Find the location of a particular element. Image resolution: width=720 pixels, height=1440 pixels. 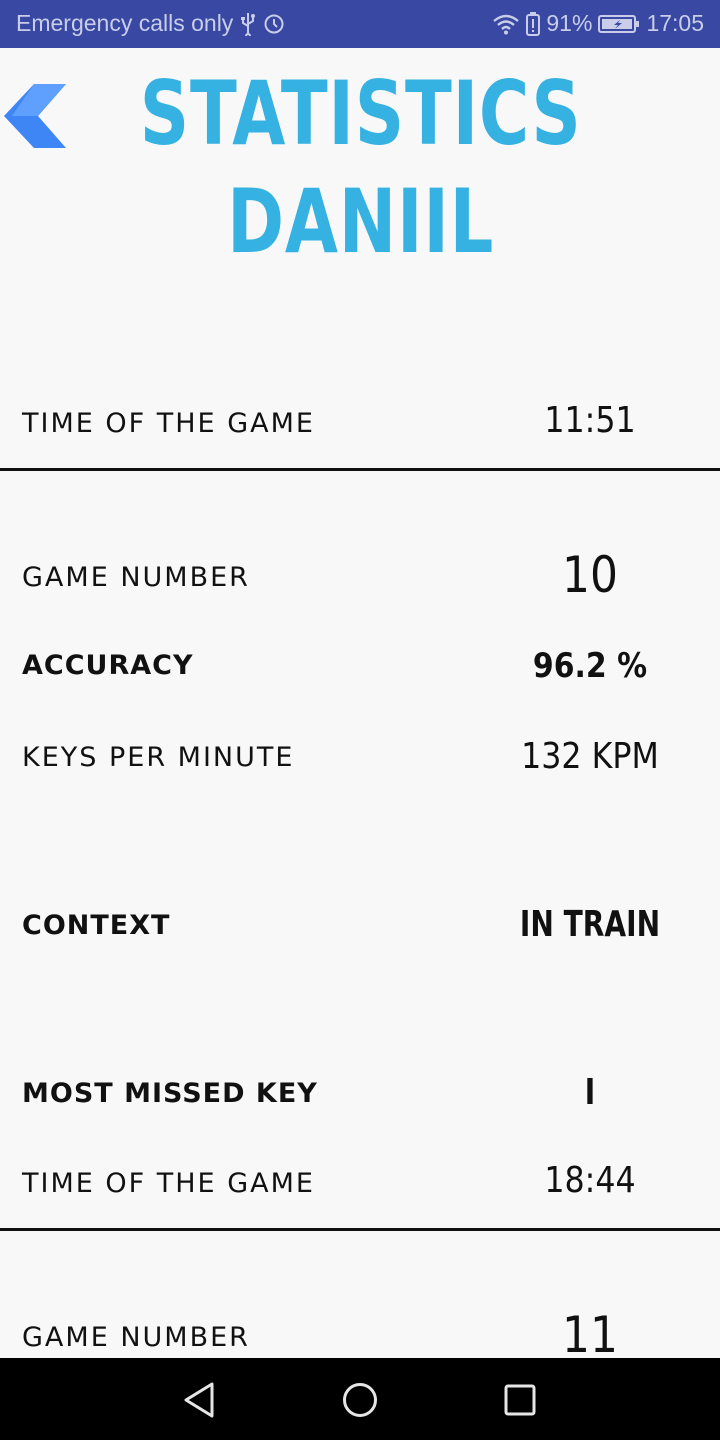

stat-label: ACCURACY is located at coordinates (108, 665).